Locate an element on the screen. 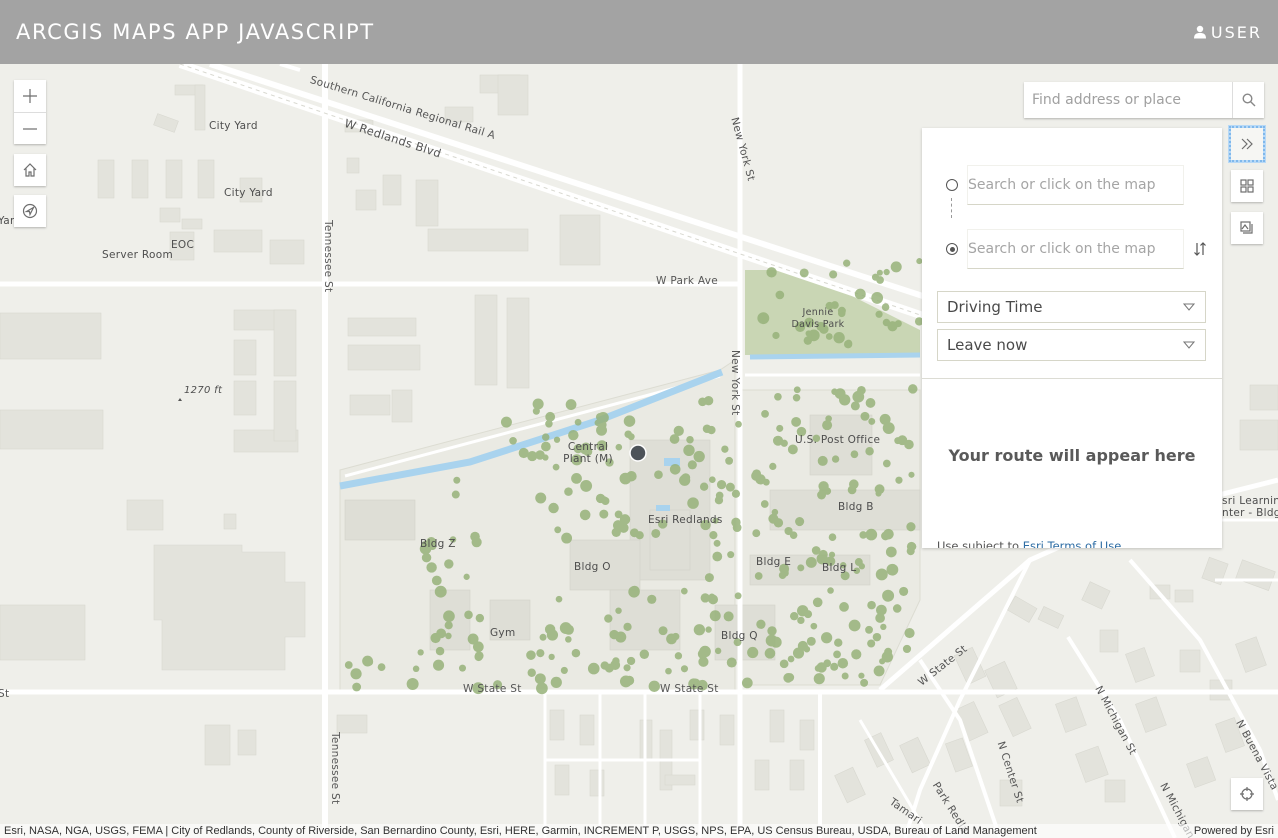 Image resolution: width=1278 pixels, height=838 pixels. depart-time-select: Leave now is located at coordinates (1071, 345).